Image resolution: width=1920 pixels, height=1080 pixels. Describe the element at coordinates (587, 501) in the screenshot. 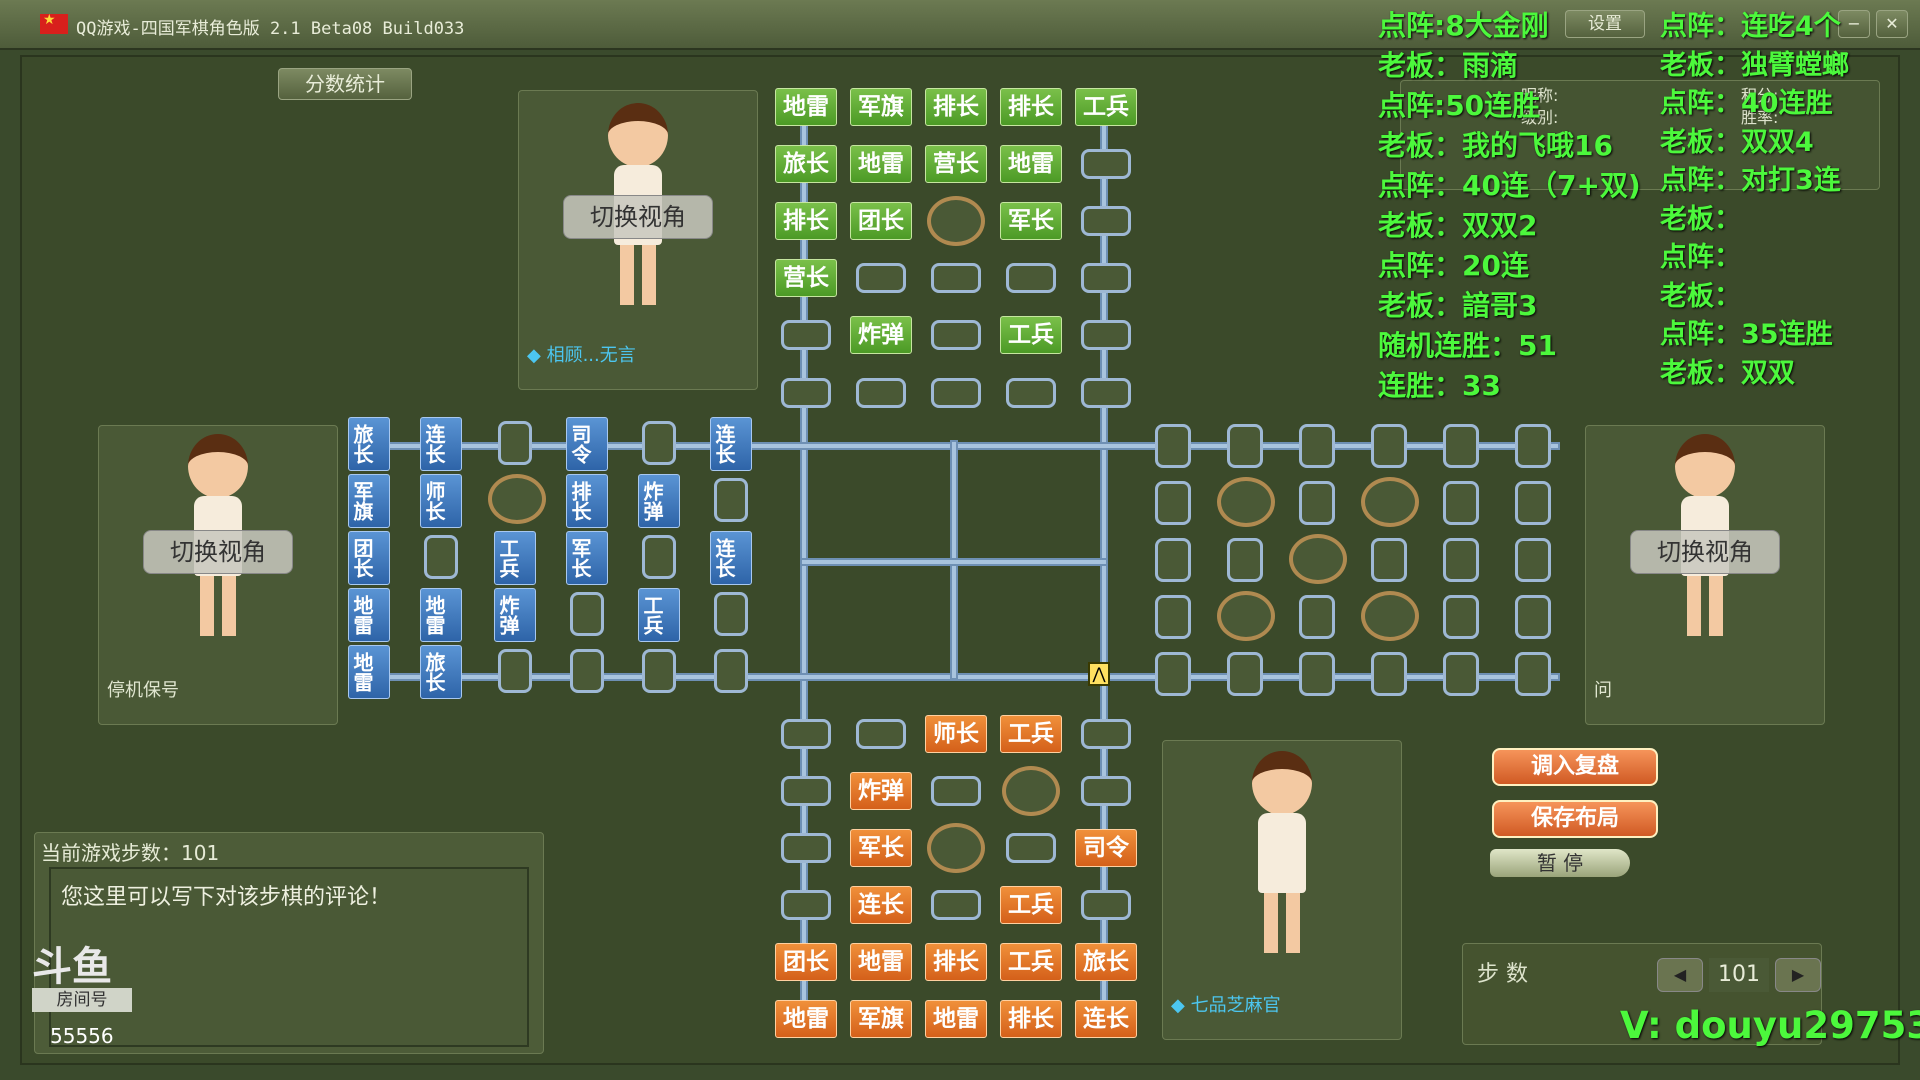

I see `piece-left: 排长` at that location.